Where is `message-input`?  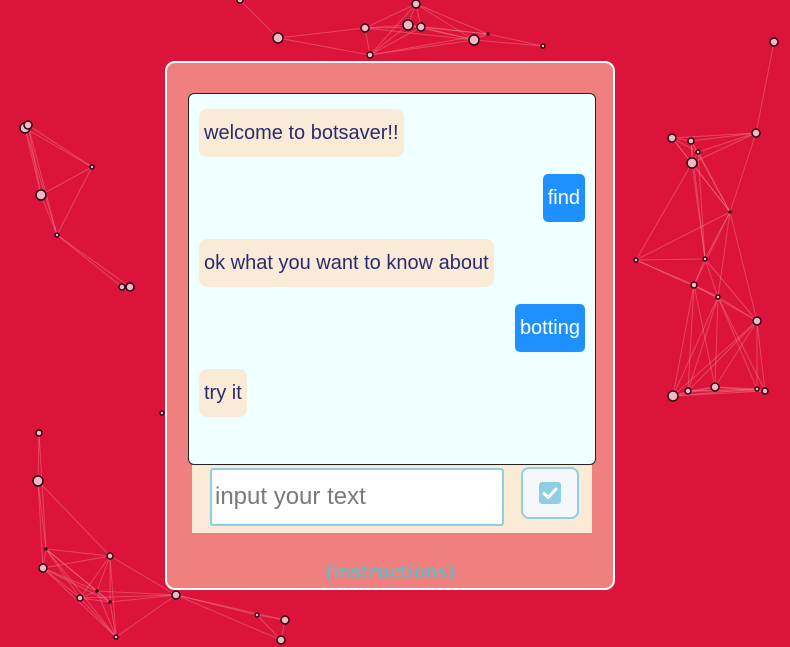
message-input is located at coordinates (357, 497).